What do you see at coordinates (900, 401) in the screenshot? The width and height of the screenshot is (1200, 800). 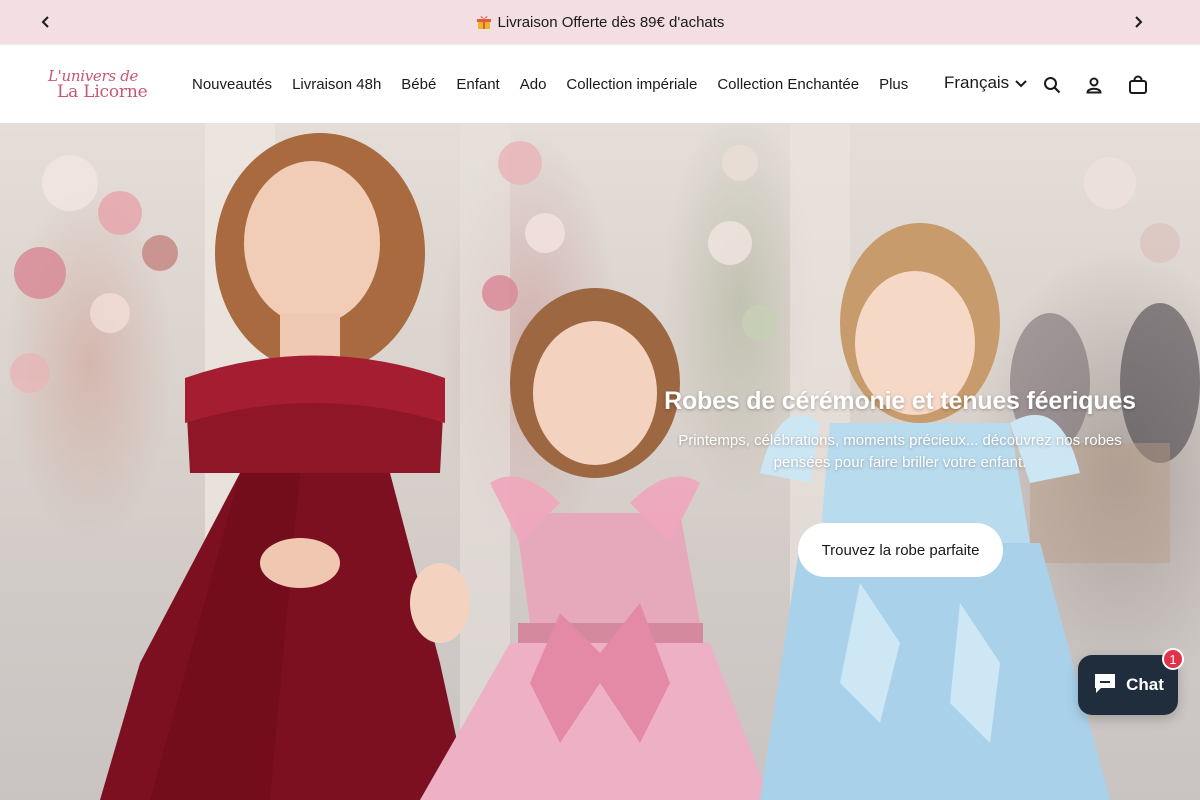 I see `hero-title: Robes de cérémonie et tenues féeriques` at bounding box center [900, 401].